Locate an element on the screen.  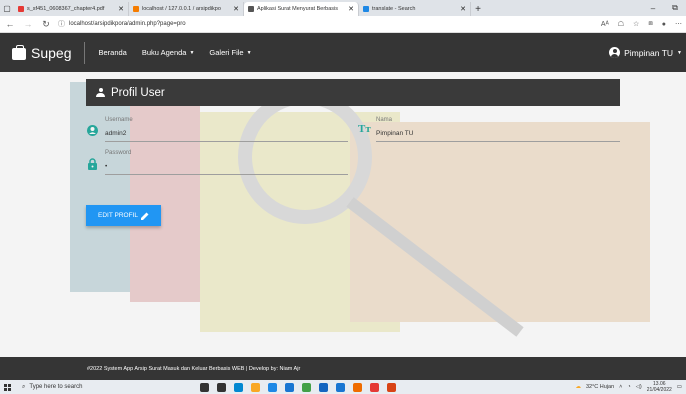
network-icon: ◔ is located at coordinates (628, 387).